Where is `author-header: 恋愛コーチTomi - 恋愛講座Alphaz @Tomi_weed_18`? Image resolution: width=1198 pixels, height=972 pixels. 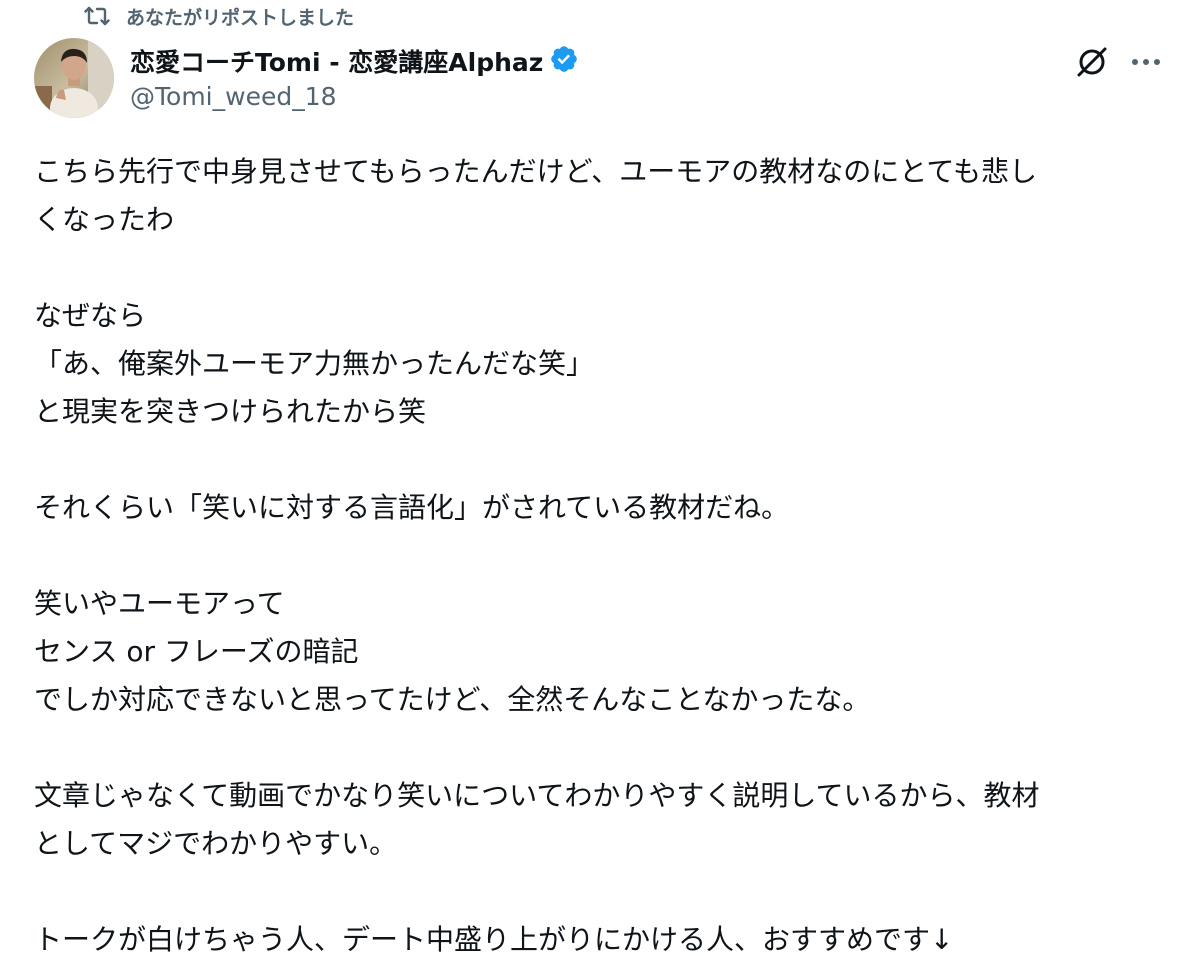 author-header: 恋愛コーチTomi - 恋愛講座Alphaz @Tomi_weed_18 is located at coordinates (354, 76).